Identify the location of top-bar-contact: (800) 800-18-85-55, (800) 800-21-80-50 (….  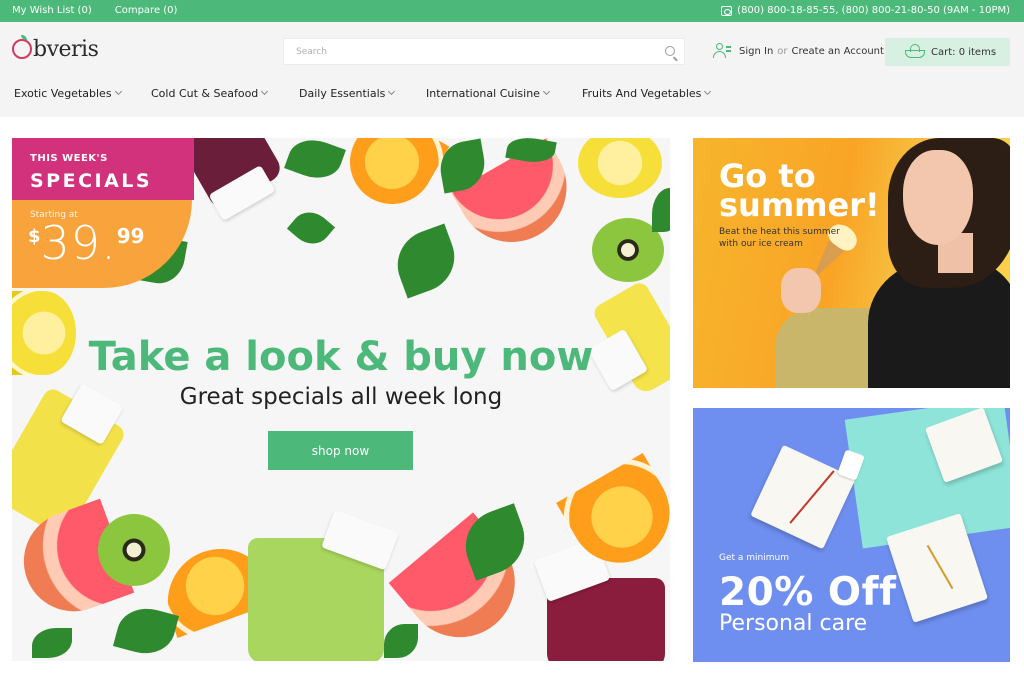
(865, 10).